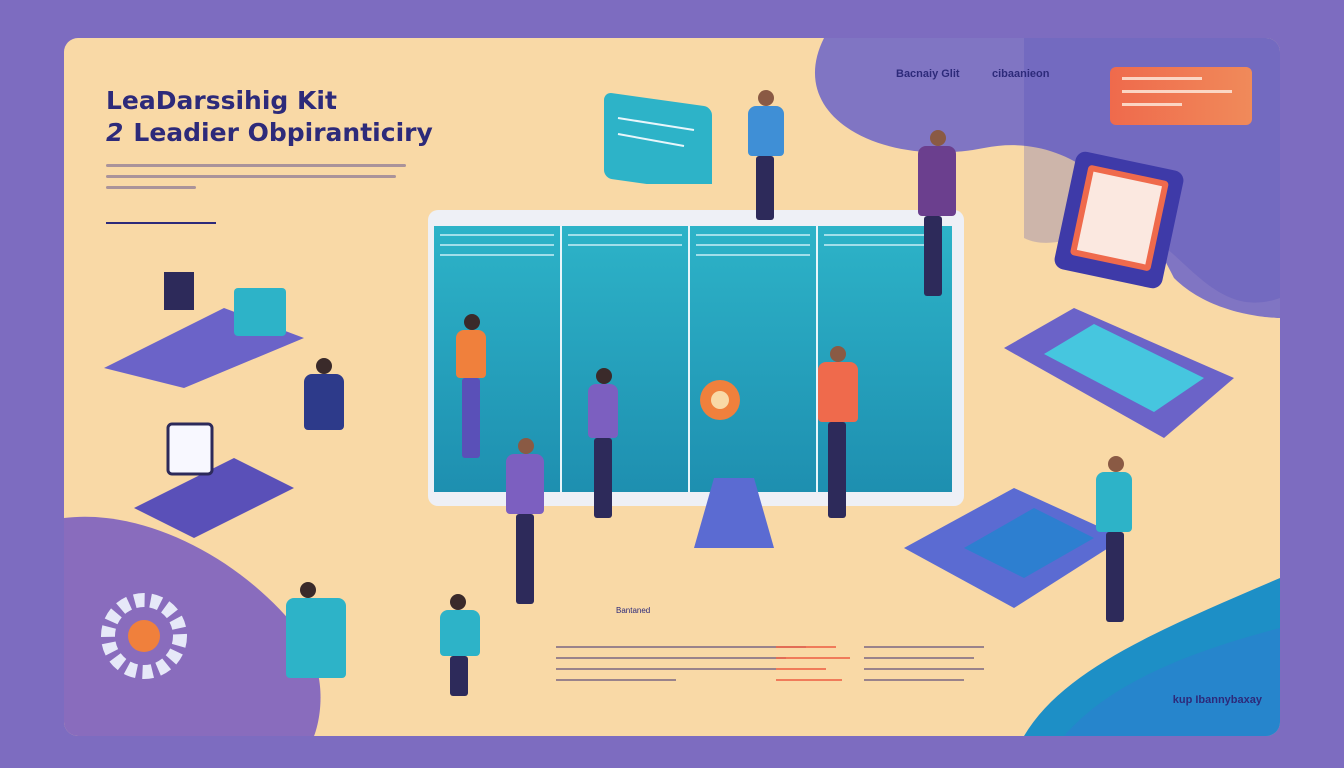  I want to click on floating-chart-card, so click(658, 138).